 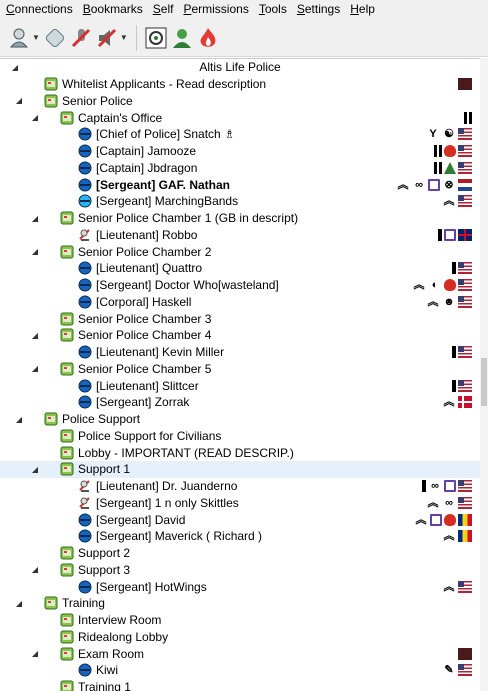 I want to click on mute-microphone-button, so click(x=81, y=38).